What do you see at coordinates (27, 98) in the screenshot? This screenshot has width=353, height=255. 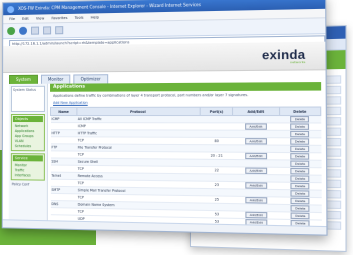 I see `sidebar-status-box: System Status` at bounding box center [27, 98].